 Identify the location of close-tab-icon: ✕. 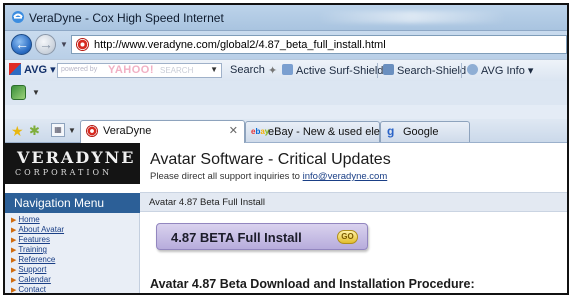
(233, 130).